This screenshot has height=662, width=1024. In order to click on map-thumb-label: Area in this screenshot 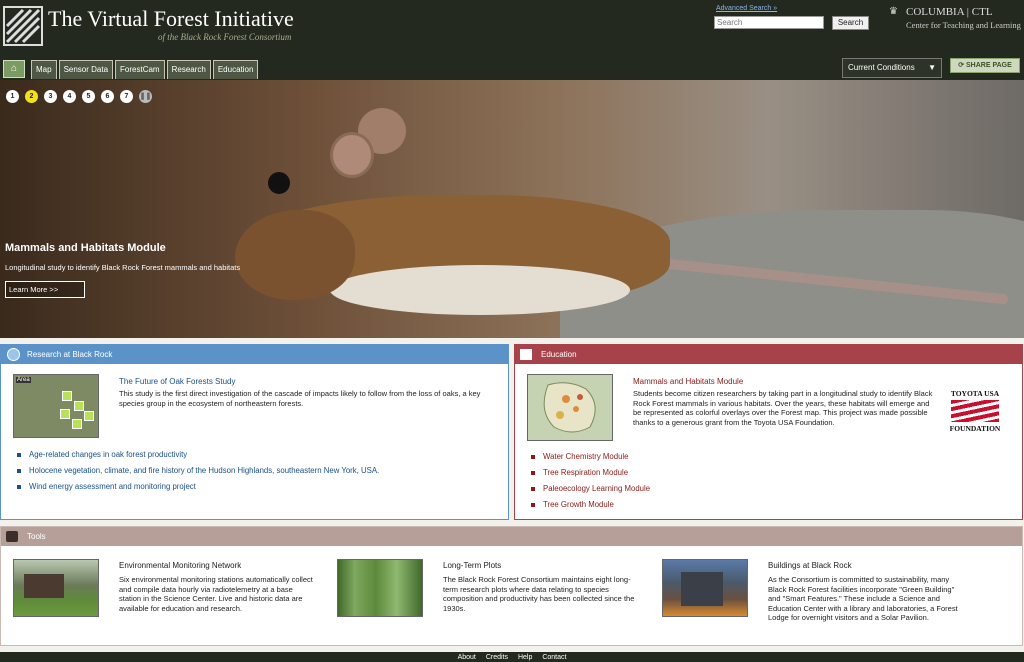, I will do `click(23, 380)`.